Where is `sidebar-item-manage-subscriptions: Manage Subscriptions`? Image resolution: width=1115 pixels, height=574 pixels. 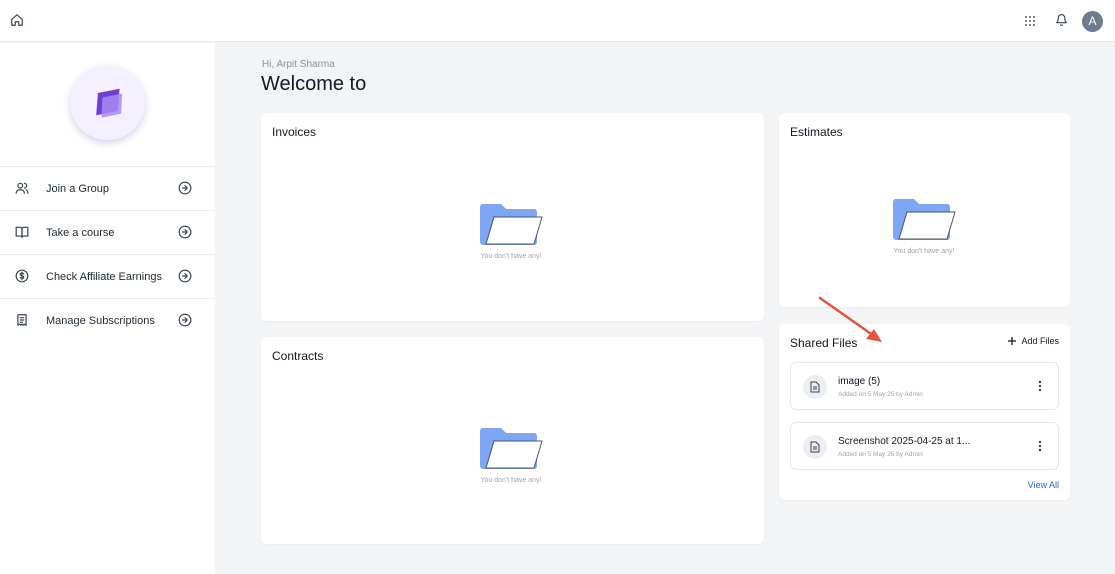 sidebar-item-manage-subscriptions: Manage Subscriptions is located at coordinates (107, 320).